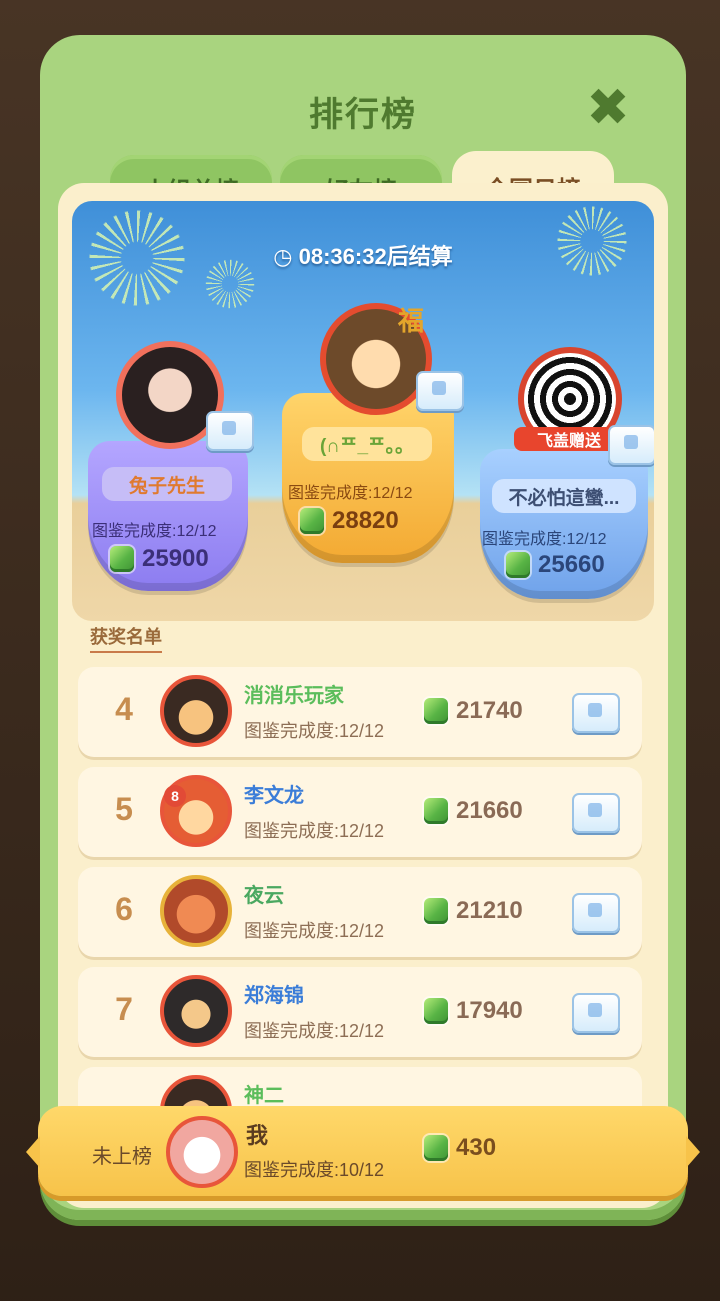  Describe the element at coordinates (314, 1170) in the screenshot. I see `my-completion: 图鉴完成度:10/12` at that location.